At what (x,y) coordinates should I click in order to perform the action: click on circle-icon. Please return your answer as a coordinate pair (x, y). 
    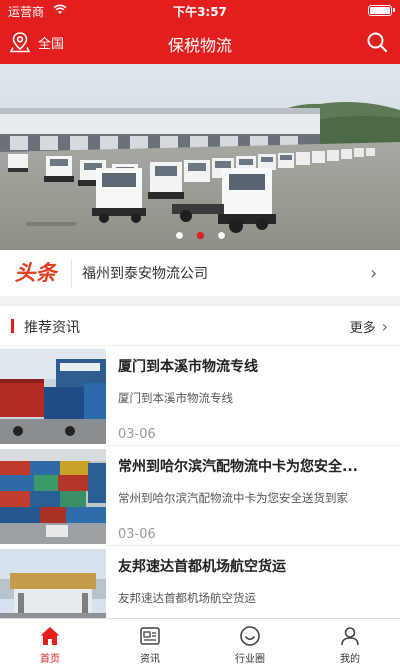
    Looking at the image, I should click on (250, 636).